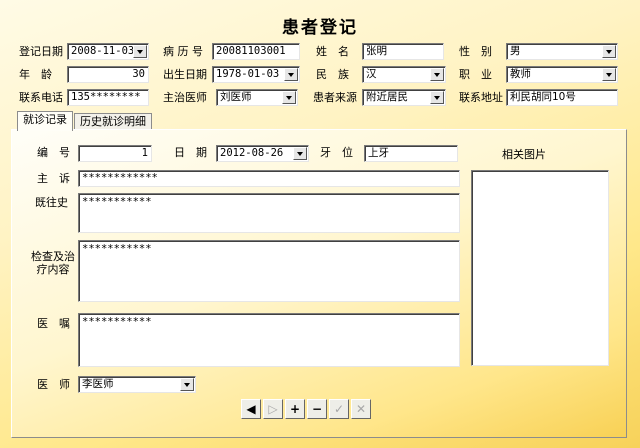 The height and width of the screenshot is (448, 640). I want to click on name-field: 张明, so click(403, 51).